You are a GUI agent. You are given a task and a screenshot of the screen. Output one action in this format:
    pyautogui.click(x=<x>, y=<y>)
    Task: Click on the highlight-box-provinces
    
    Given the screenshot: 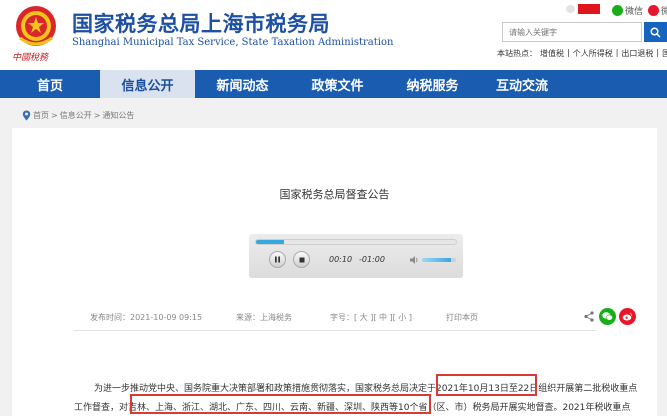 What is the action you would take?
    pyautogui.click(x=280, y=404)
    